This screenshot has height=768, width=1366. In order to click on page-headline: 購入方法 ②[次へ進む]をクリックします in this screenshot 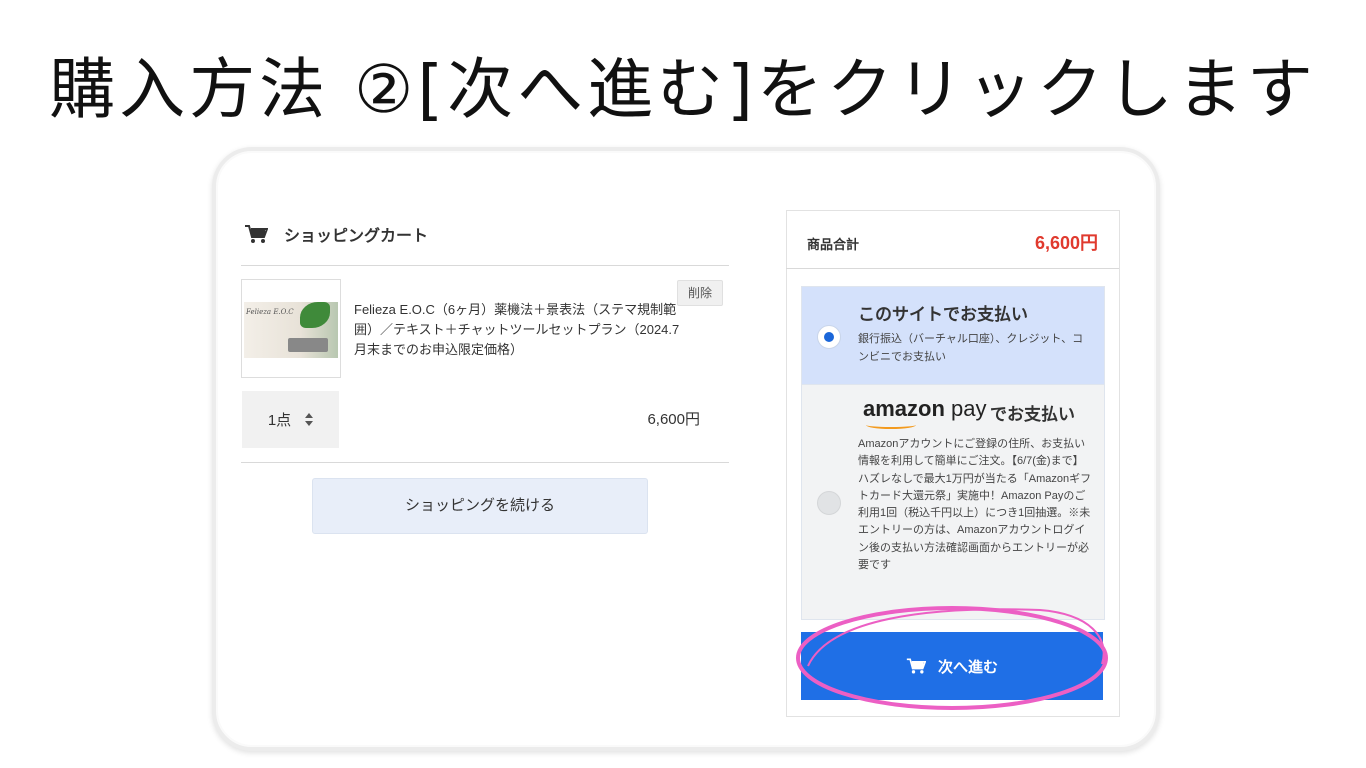, I will do `click(683, 89)`.